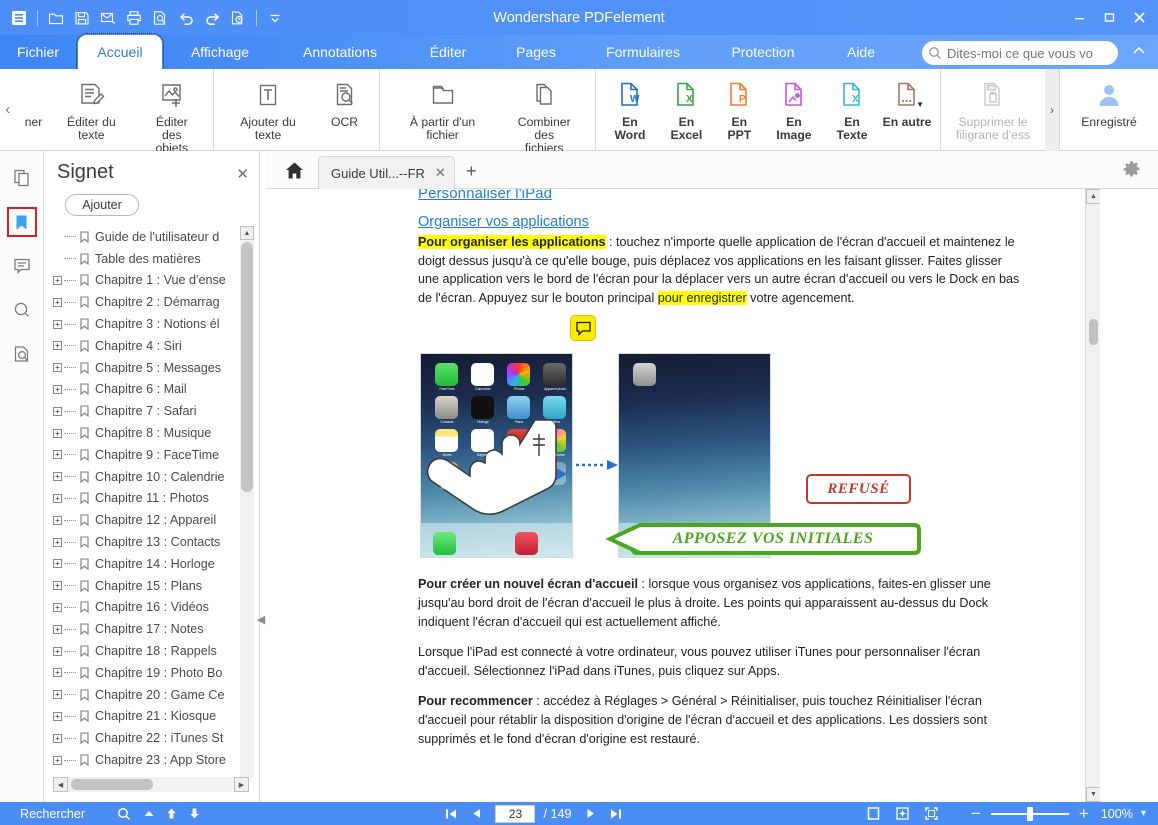 The image size is (1158, 825). Describe the element at coordinates (149, 814) in the screenshot. I see `arrow-up-small-icon` at that location.